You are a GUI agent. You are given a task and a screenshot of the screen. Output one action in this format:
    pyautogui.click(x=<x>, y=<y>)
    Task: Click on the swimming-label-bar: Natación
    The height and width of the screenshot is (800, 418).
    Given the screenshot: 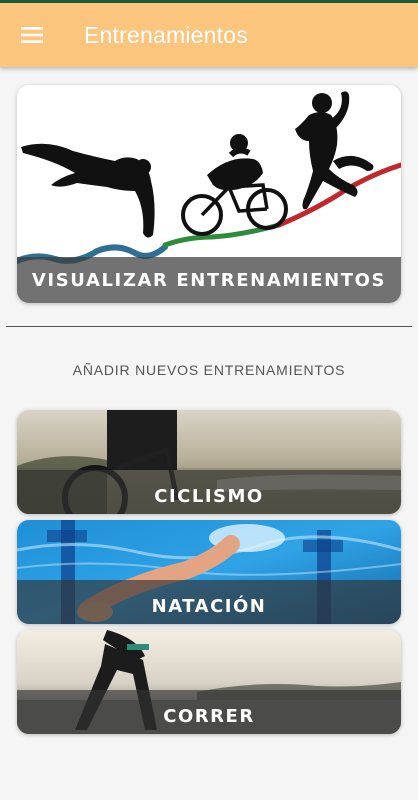 What is the action you would take?
    pyautogui.click(x=209, y=602)
    